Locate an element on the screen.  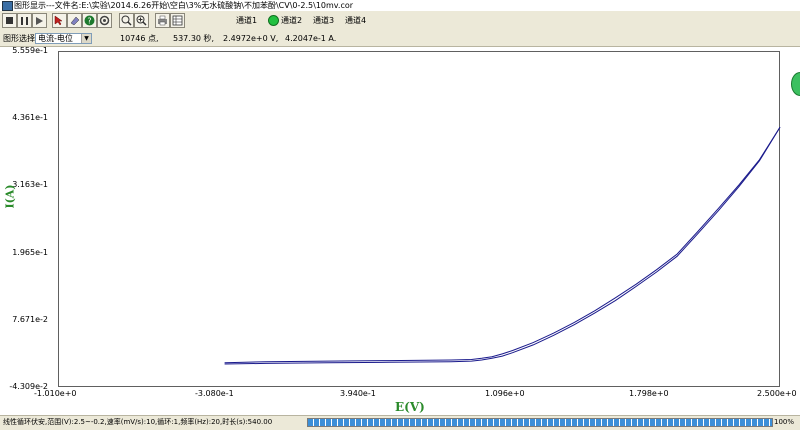
progress-bar is located at coordinates (540, 422).